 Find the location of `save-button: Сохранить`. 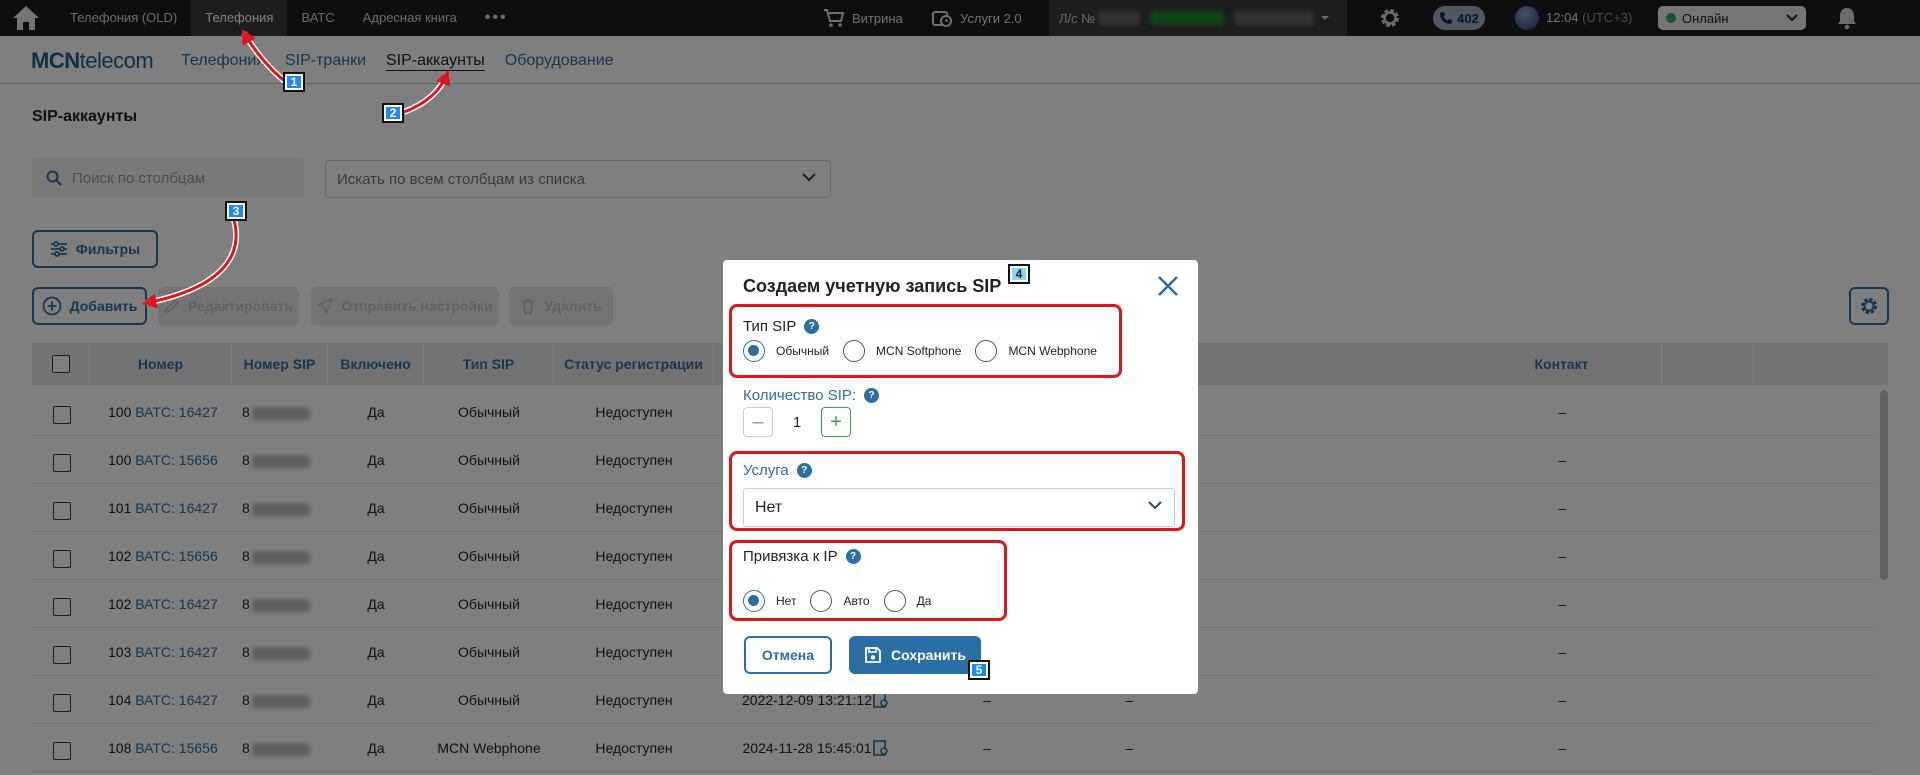

save-button: Сохранить is located at coordinates (915, 655).